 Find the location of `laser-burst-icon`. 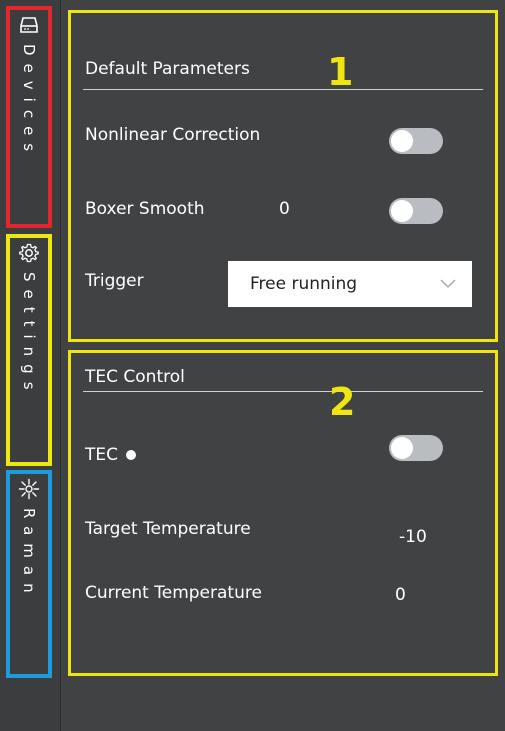

laser-burst-icon is located at coordinates (29, 489).